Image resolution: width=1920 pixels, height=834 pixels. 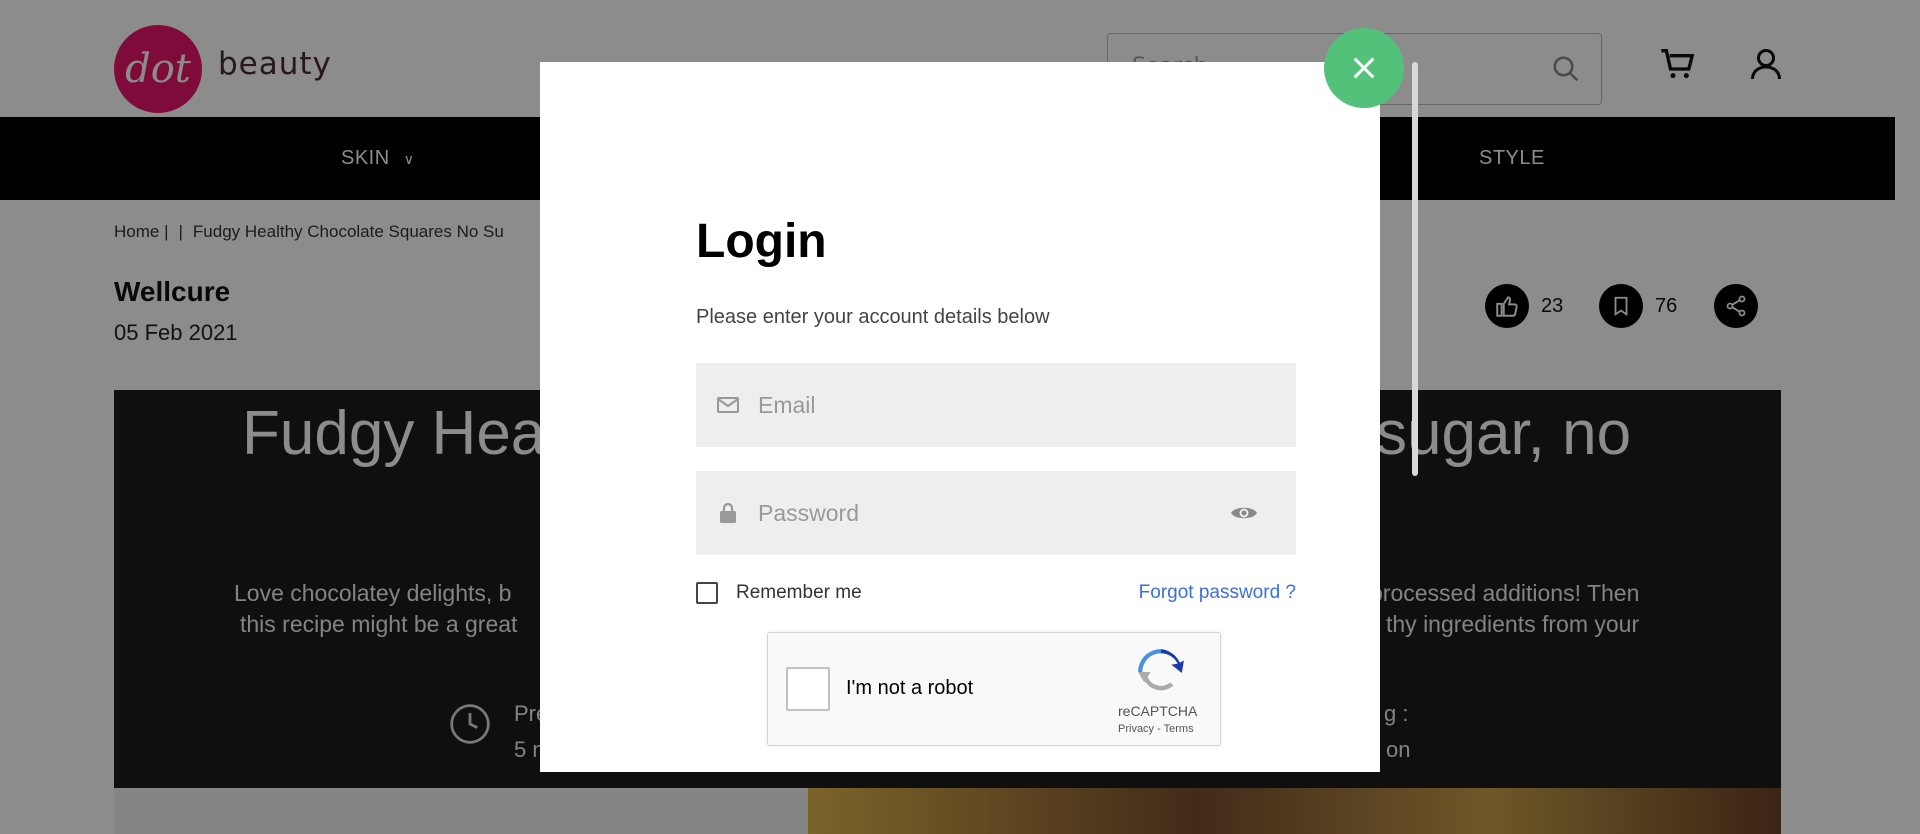 I want to click on remember-me: Remember me, so click(x=779, y=593).